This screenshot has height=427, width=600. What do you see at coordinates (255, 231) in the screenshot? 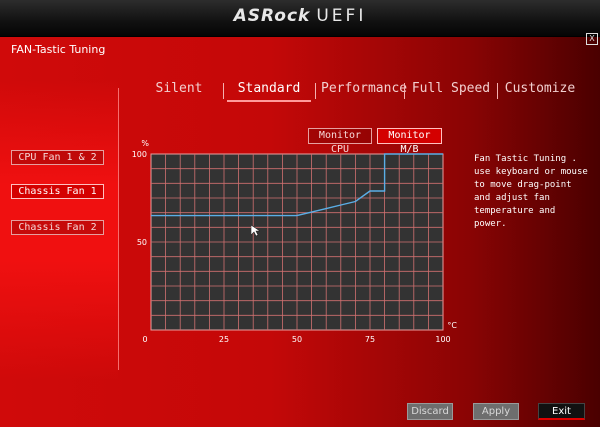
I see `mouse-cursor-icon` at bounding box center [255, 231].